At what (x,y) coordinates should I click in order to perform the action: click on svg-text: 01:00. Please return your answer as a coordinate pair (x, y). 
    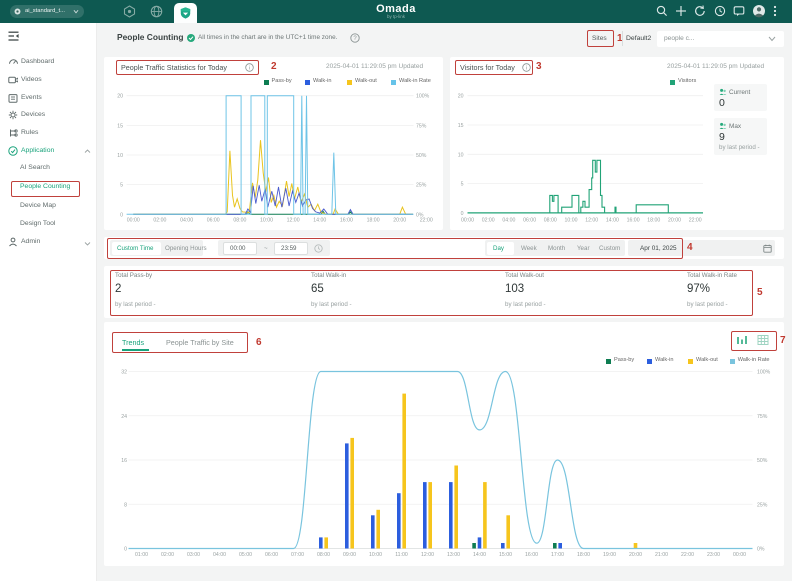
    Looking at the image, I should click on (141, 555).